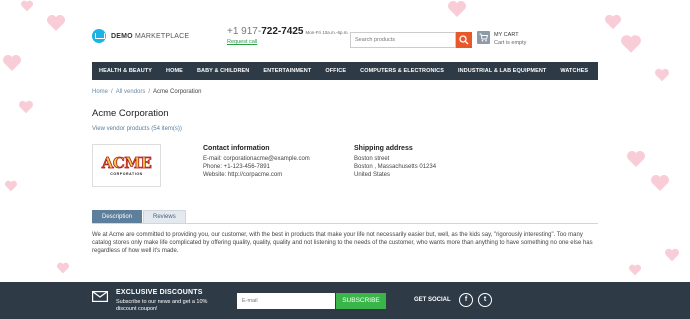  What do you see at coordinates (288, 42) in the screenshot?
I see `request-call-link: Request call` at bounding box center [288, 42].